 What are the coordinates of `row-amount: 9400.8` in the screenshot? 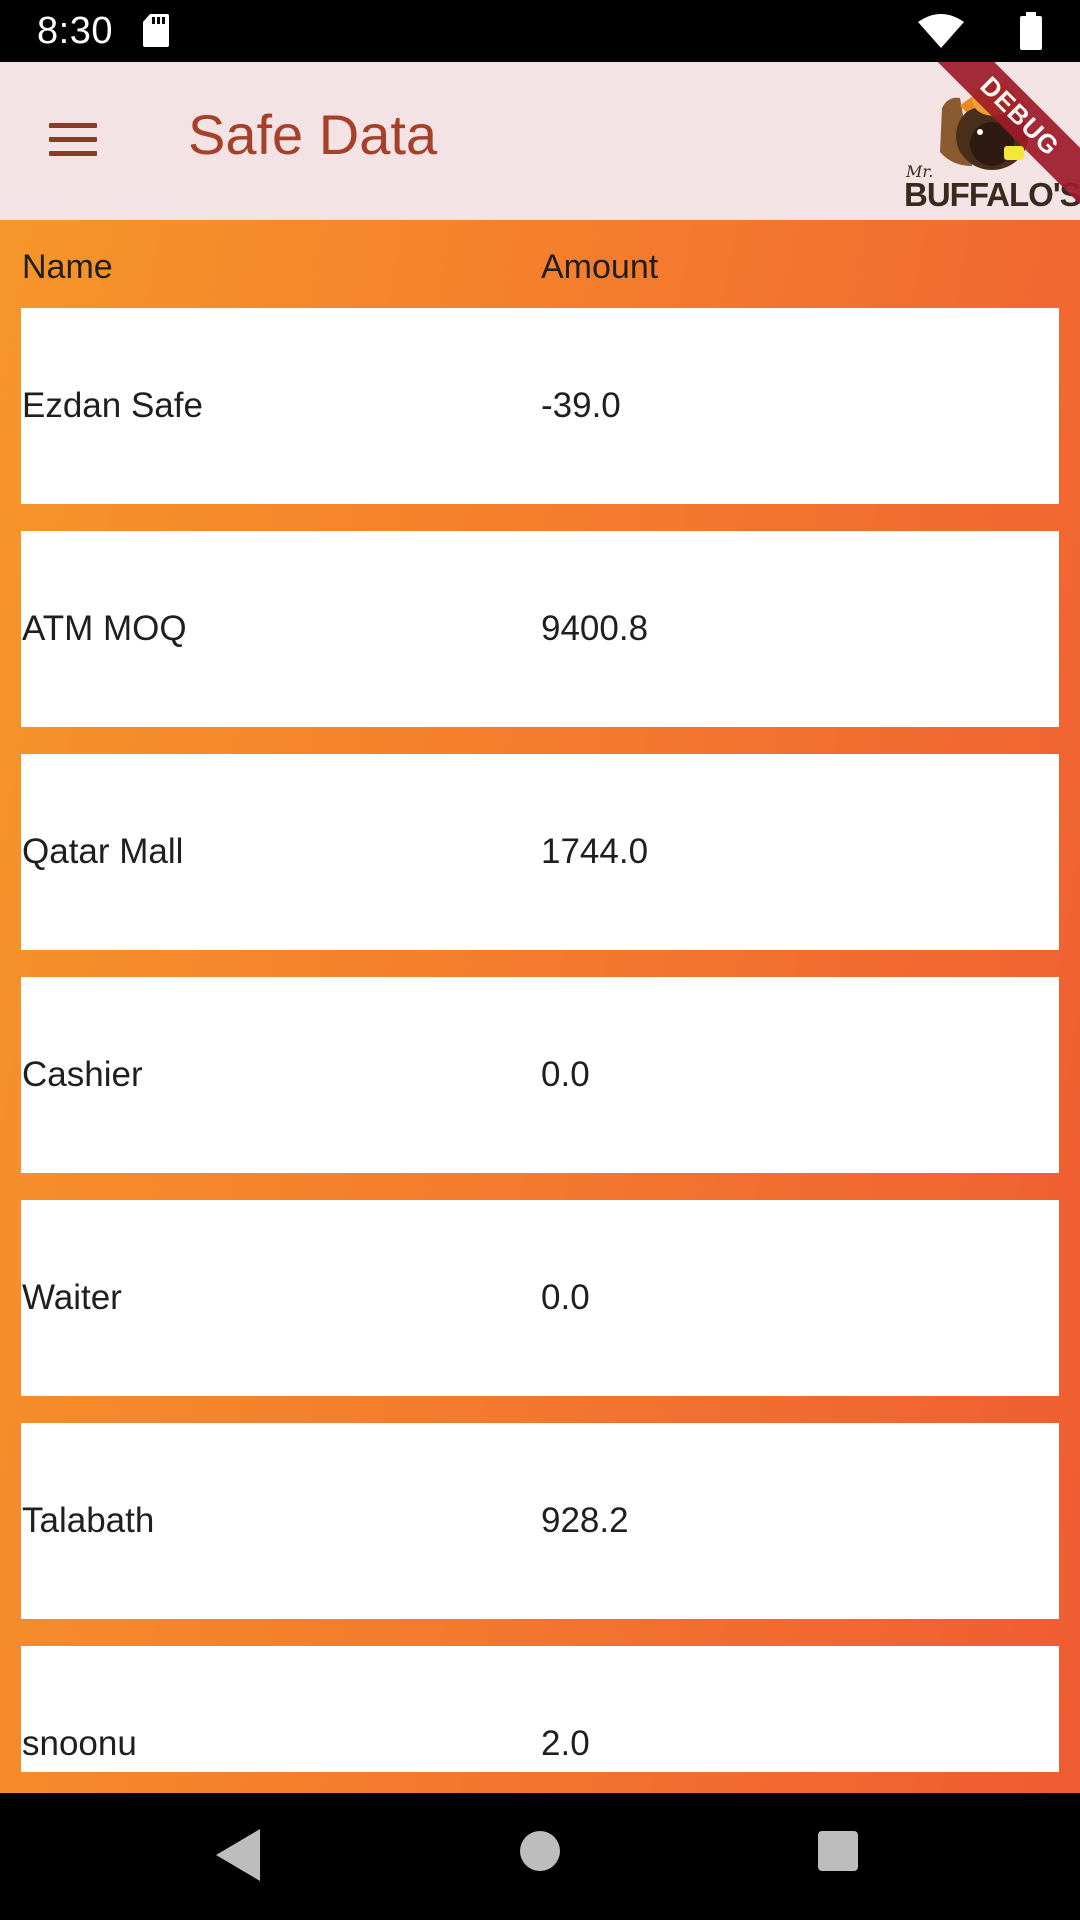 It's located at (595, 628).